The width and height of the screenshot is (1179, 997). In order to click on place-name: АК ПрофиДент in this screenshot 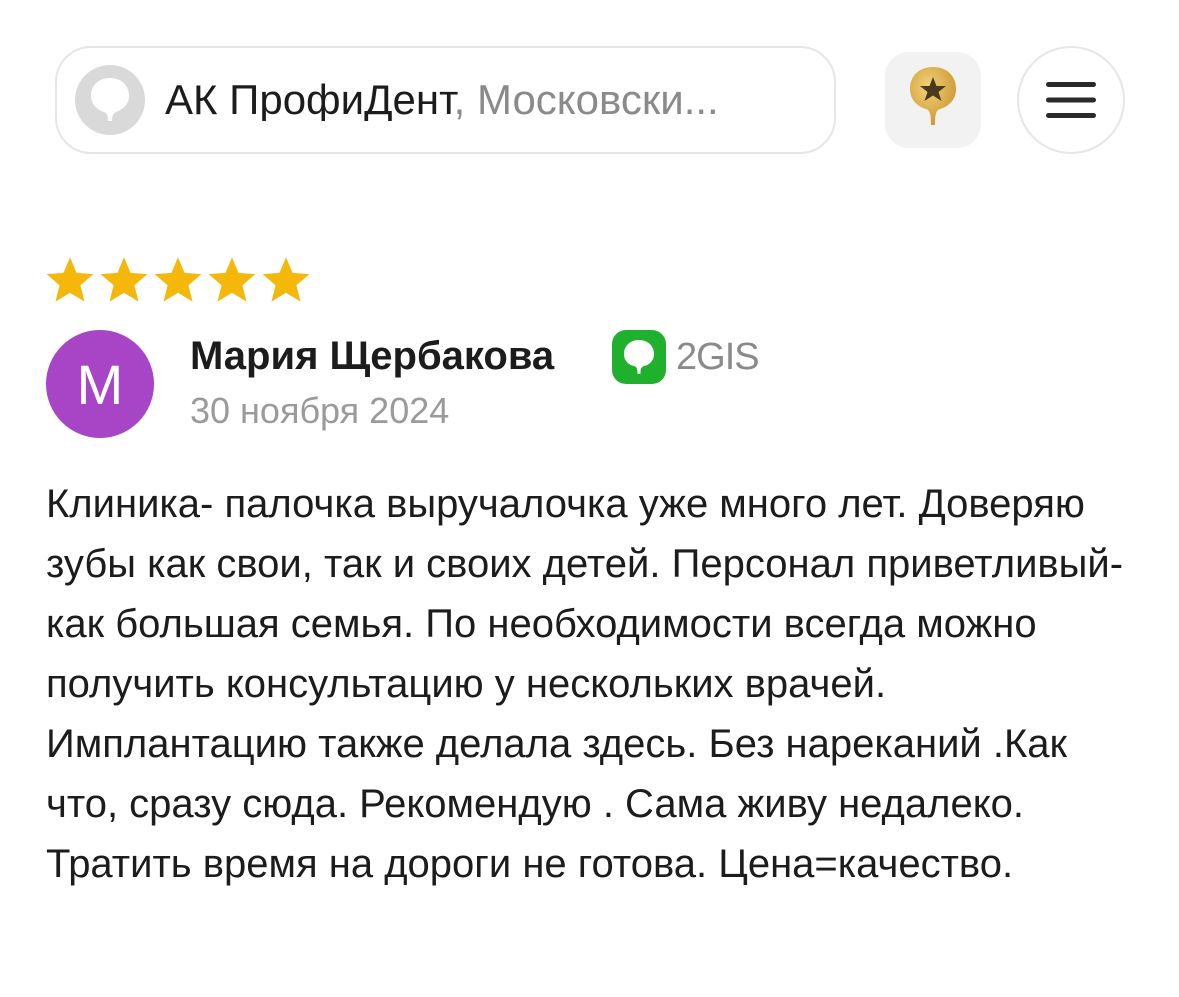, I will do `click(309, 100)`.